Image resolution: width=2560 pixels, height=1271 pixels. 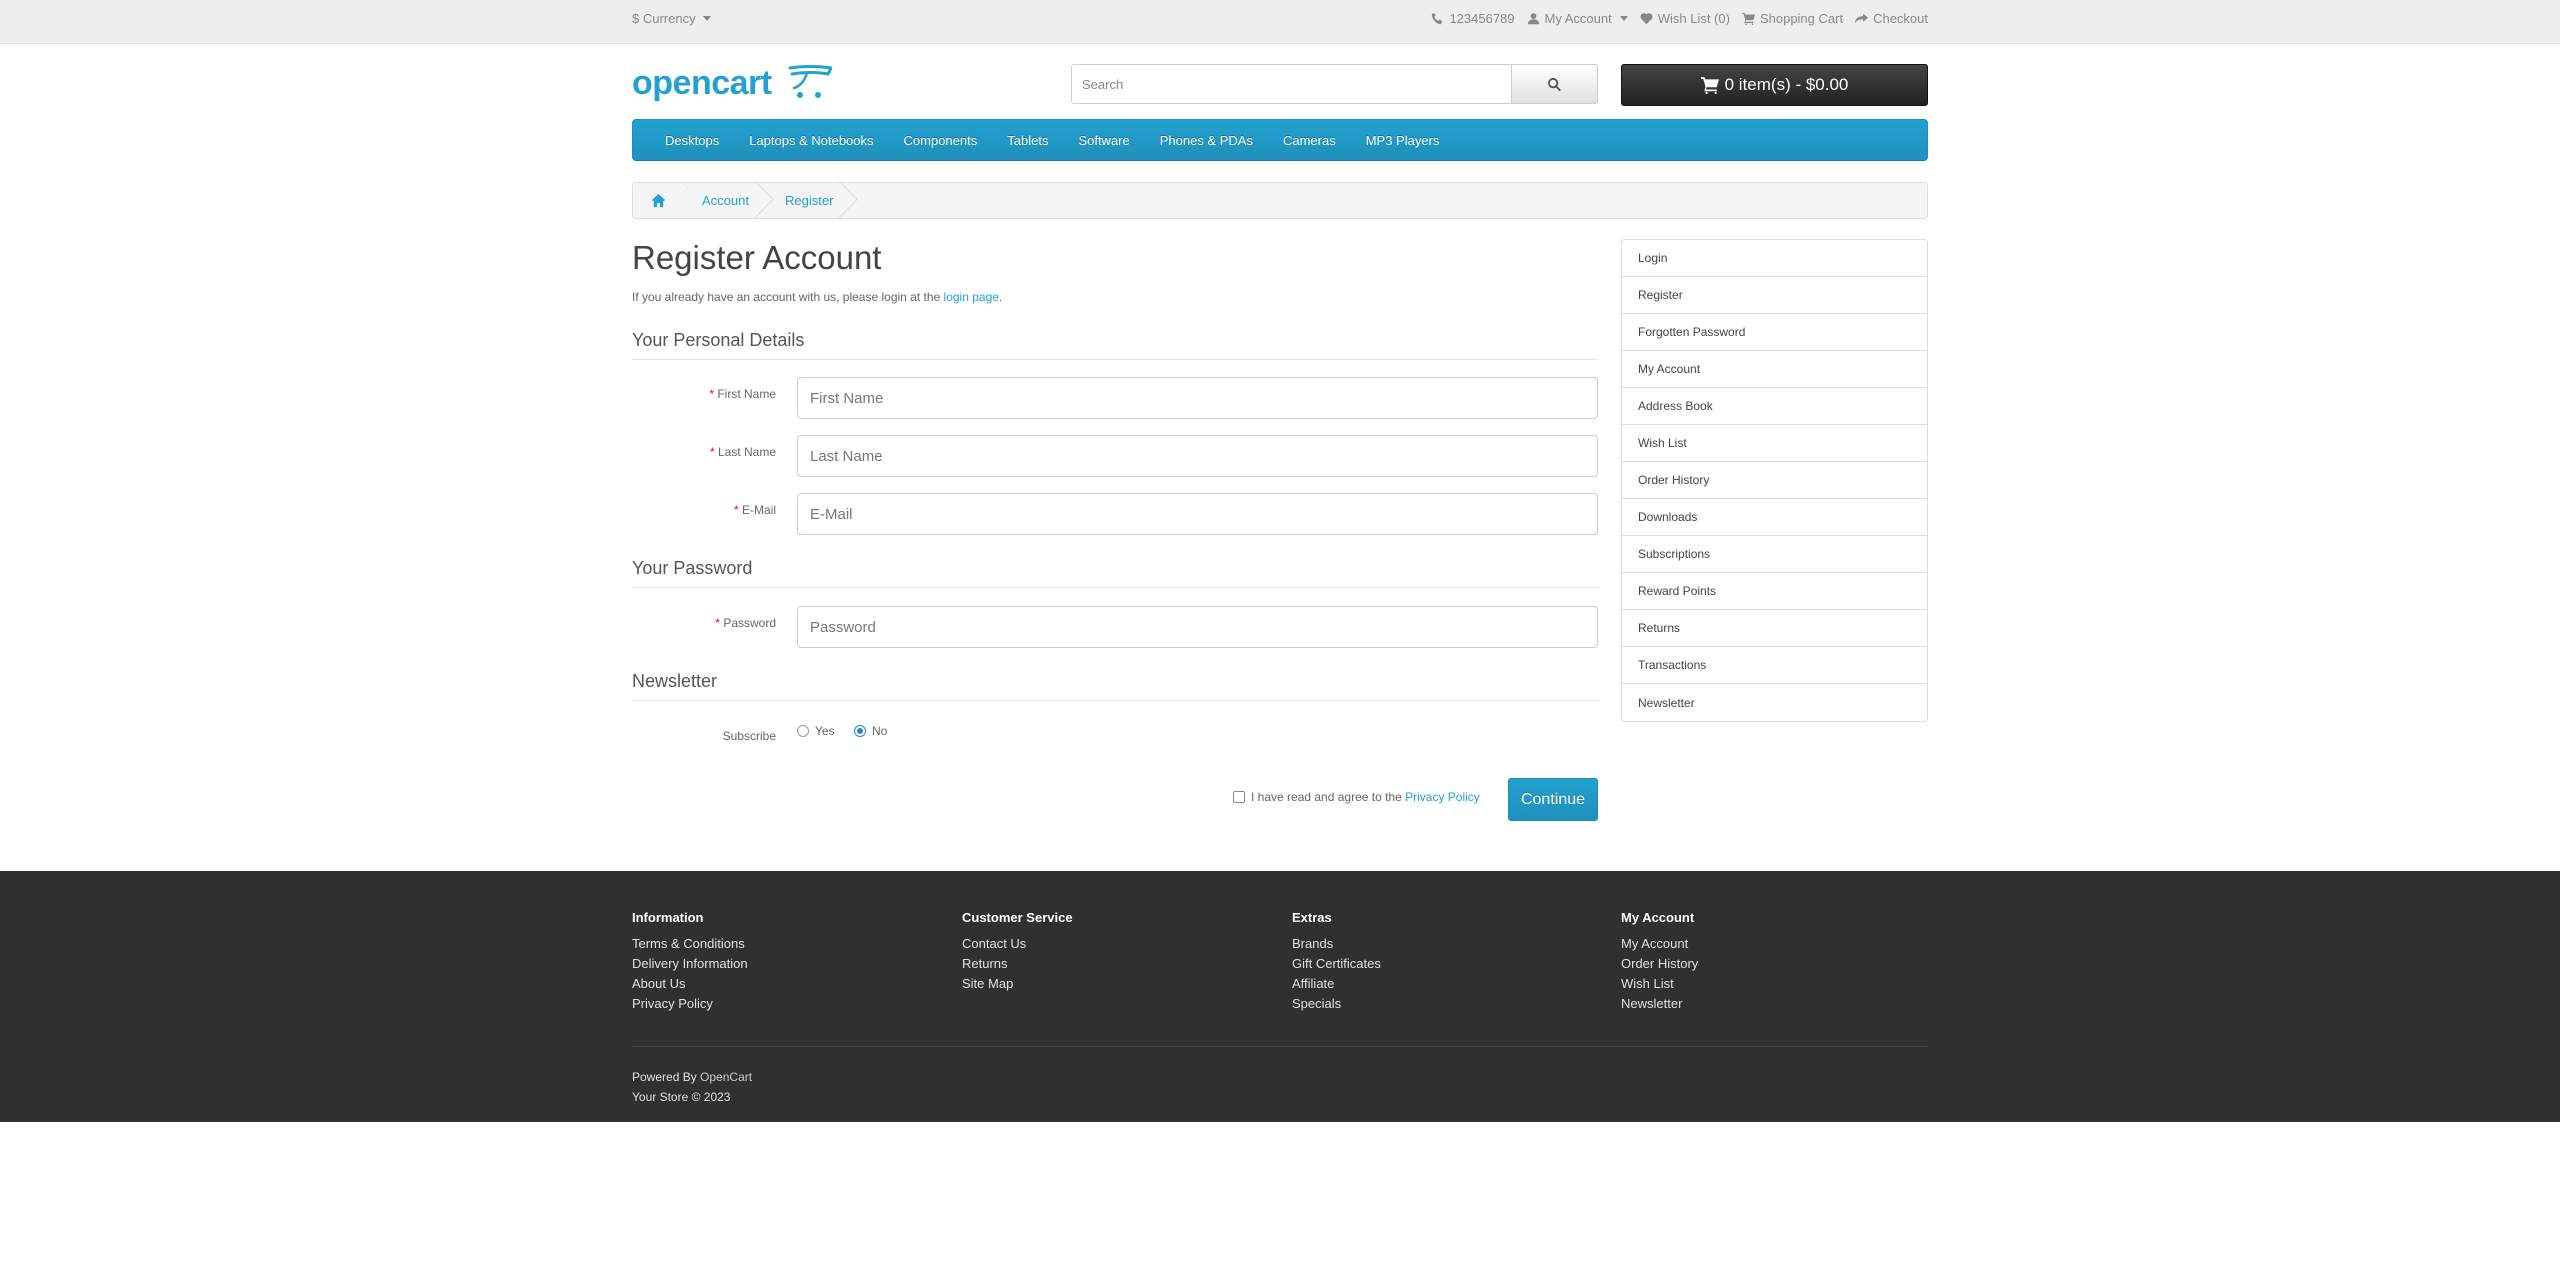 I want to click on email-label-text: E-Mail, so click(x=758, y=510).